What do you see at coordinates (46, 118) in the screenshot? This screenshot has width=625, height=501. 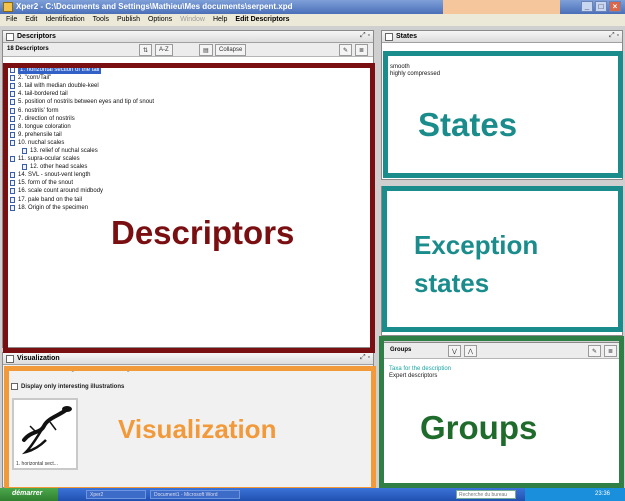 I see `descriptor-label: 7. direction of nostrils` at bounding box center [46, 118].